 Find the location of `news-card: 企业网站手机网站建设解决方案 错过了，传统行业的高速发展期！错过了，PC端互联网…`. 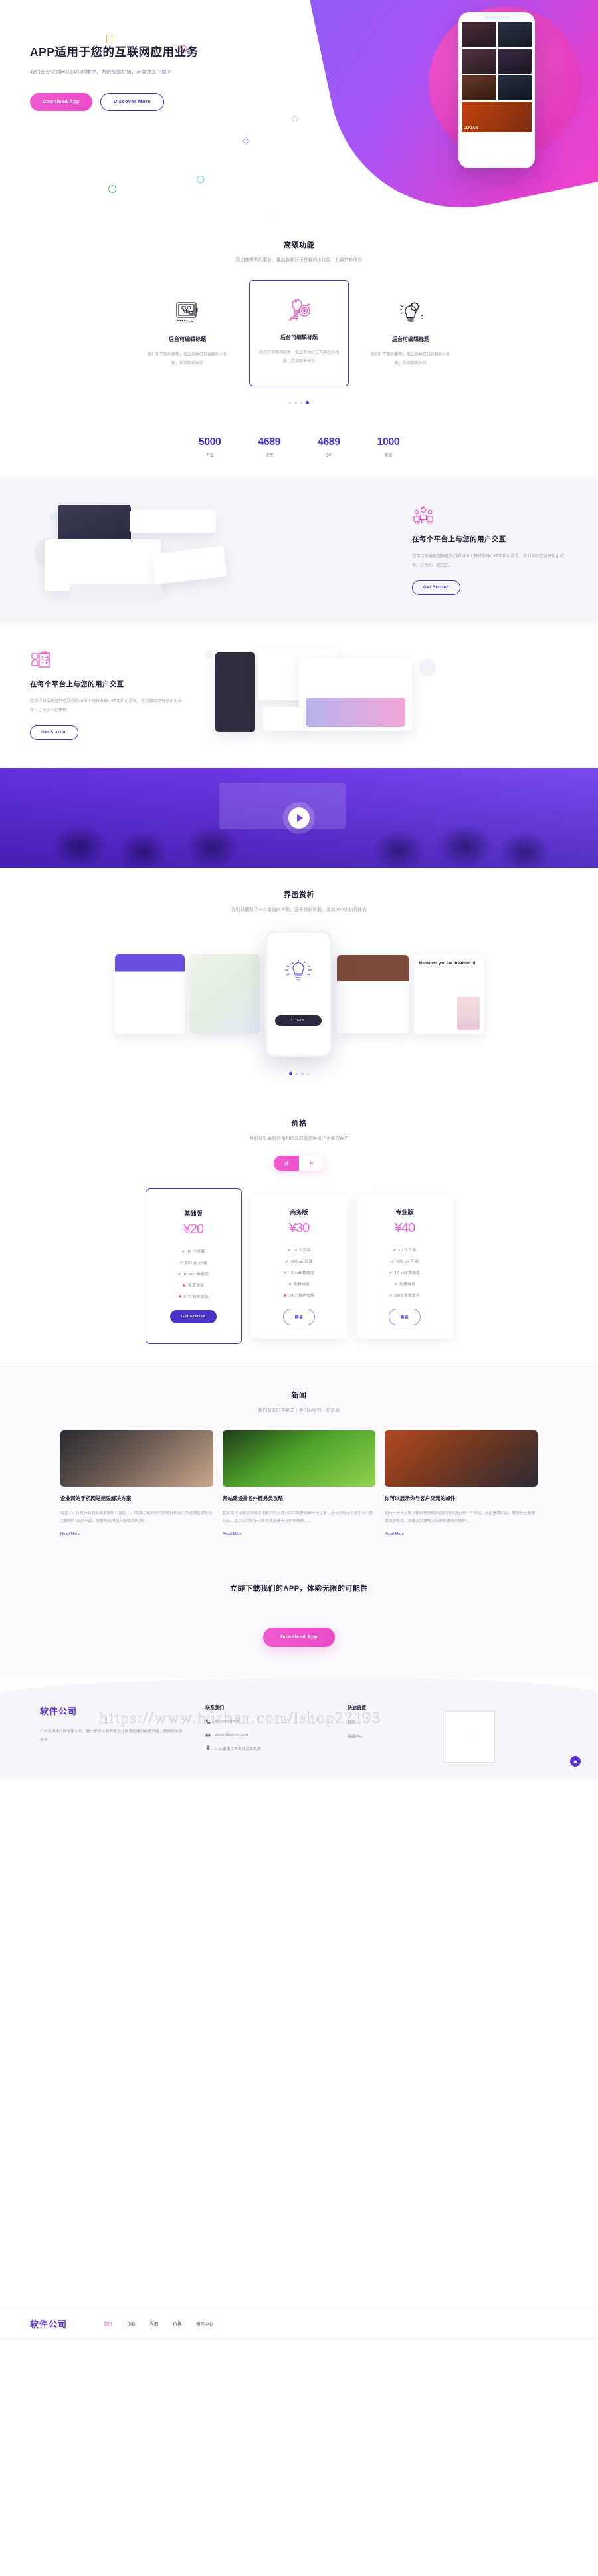

news-card: 企业网站手机网站建设解决方案 错过了，传统行业的高速发展期！错过了，PC端互联网… is located at coordinates (136, 1483).